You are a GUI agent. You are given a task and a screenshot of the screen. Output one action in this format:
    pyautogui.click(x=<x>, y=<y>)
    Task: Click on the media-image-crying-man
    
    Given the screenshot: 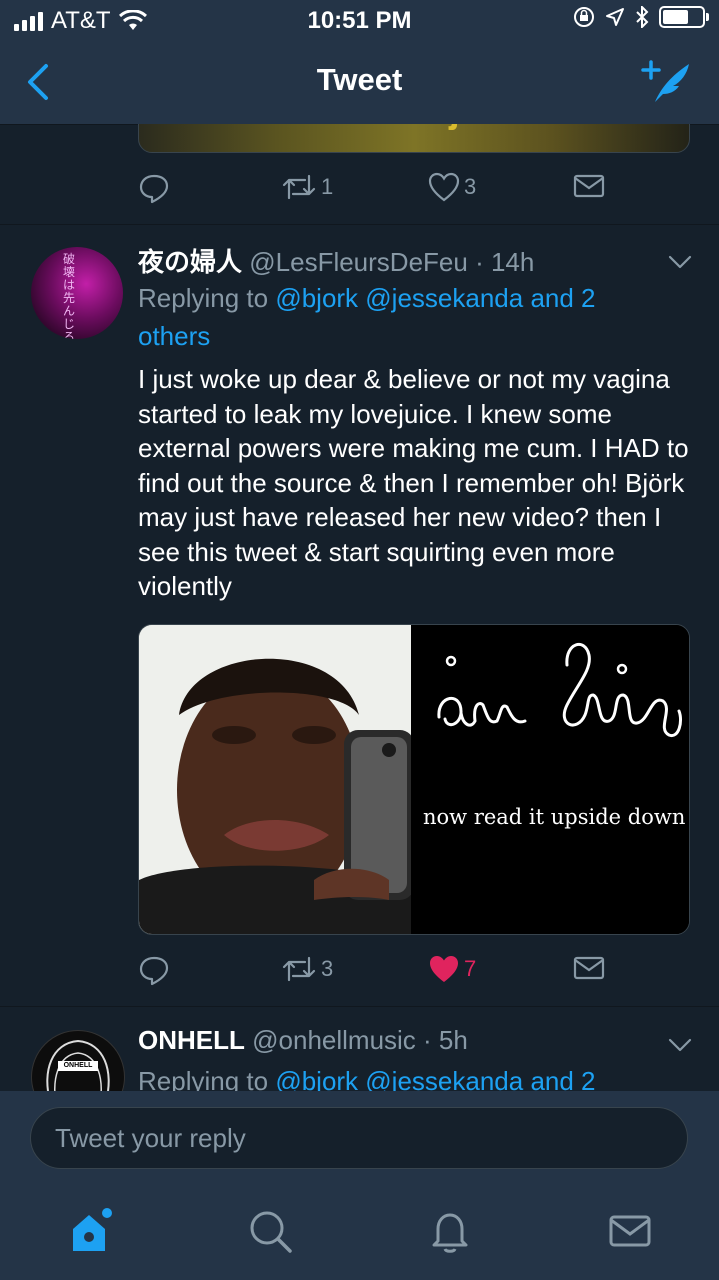 What is the action you would take?
    pyautogui.click(x=275, y=779)
    